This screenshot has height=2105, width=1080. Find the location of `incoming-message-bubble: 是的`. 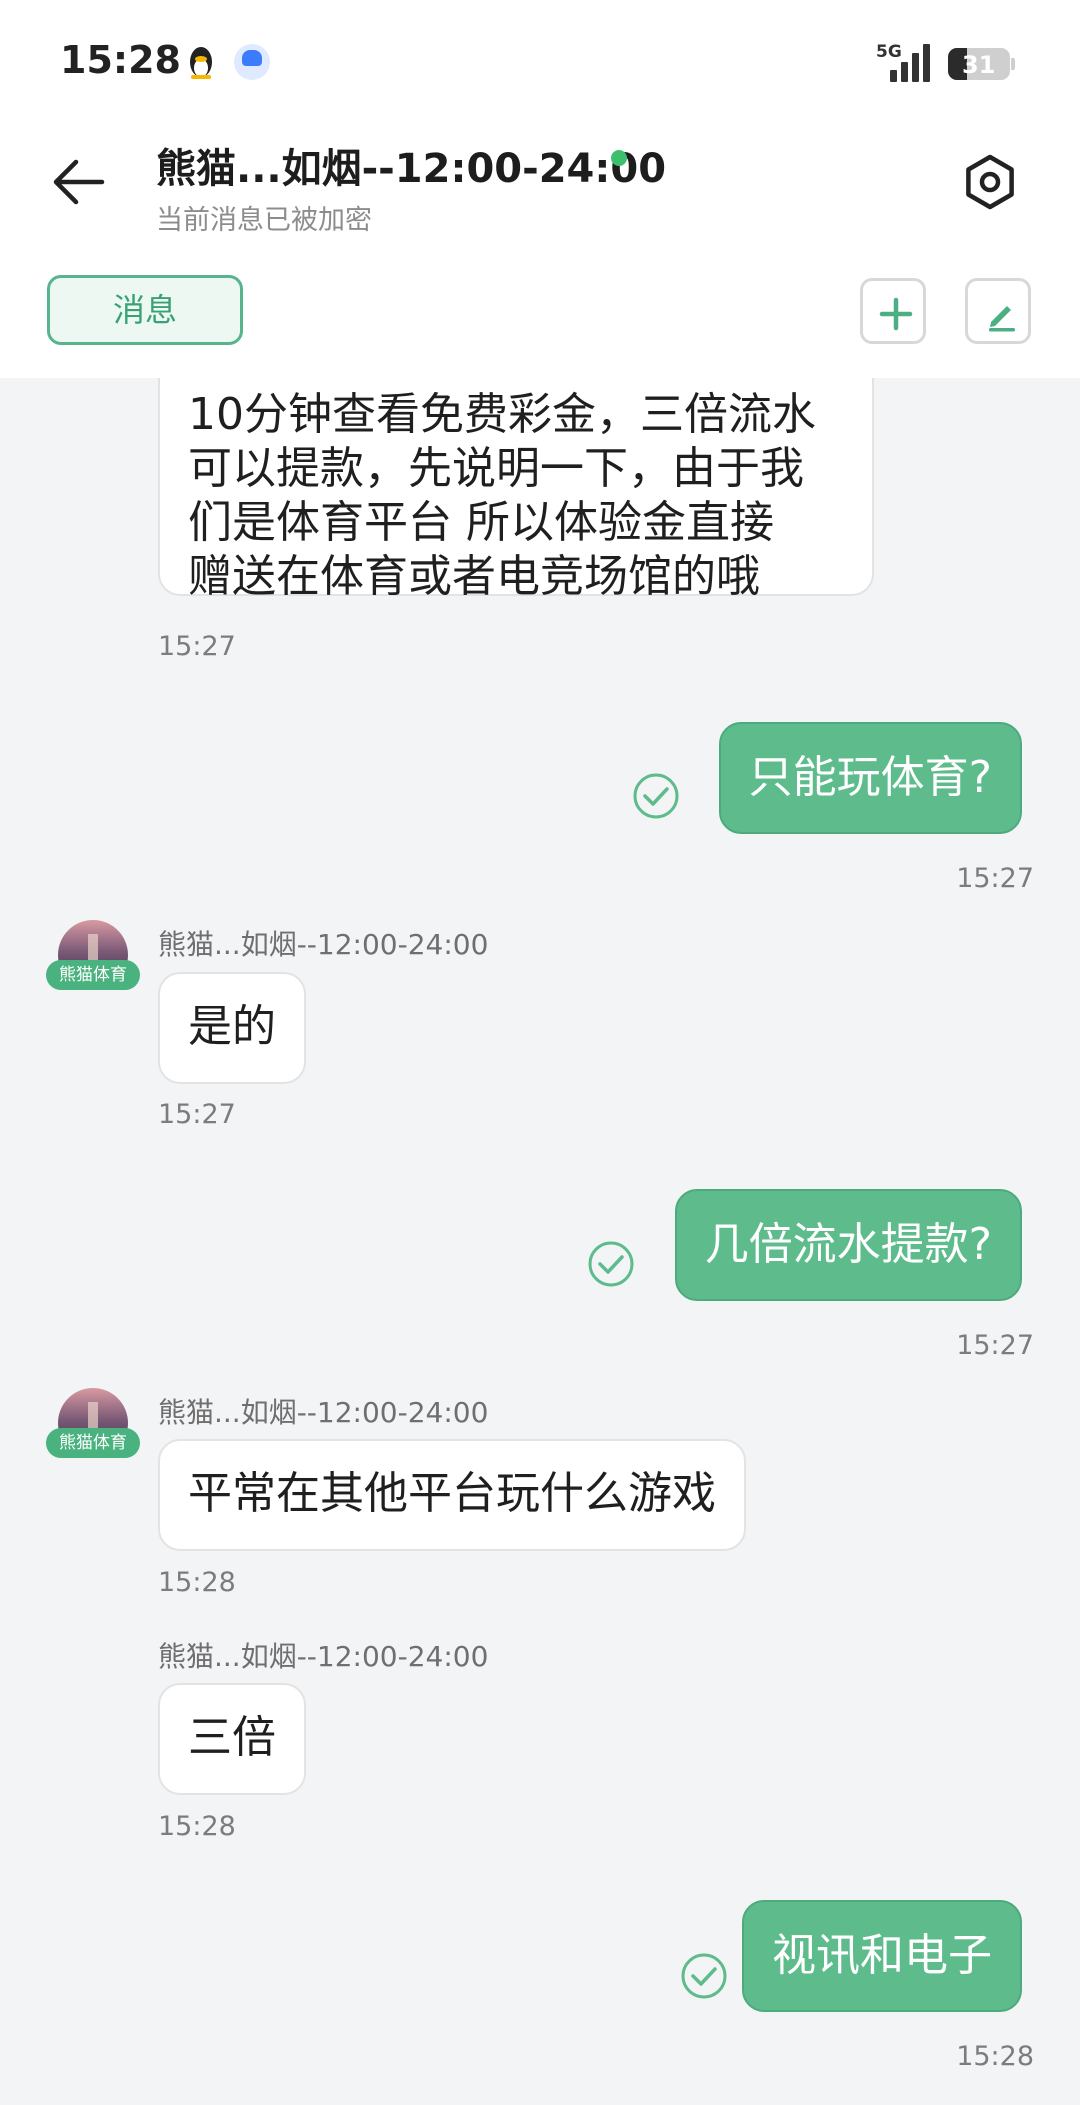

incoming-message-bubble: 是的 is located at coordinates (232, 1028).